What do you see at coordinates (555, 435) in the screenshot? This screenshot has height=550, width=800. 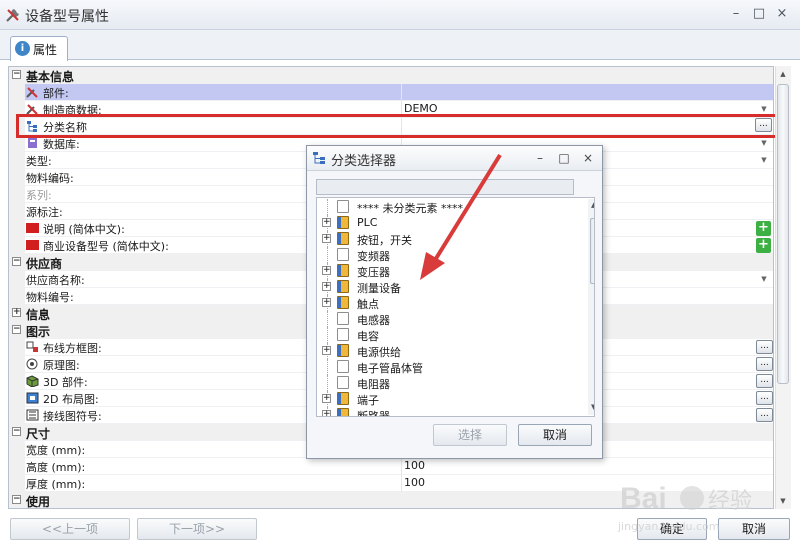 I see `dialog-cancel-button: 取消` at bounding box center [555, 435].